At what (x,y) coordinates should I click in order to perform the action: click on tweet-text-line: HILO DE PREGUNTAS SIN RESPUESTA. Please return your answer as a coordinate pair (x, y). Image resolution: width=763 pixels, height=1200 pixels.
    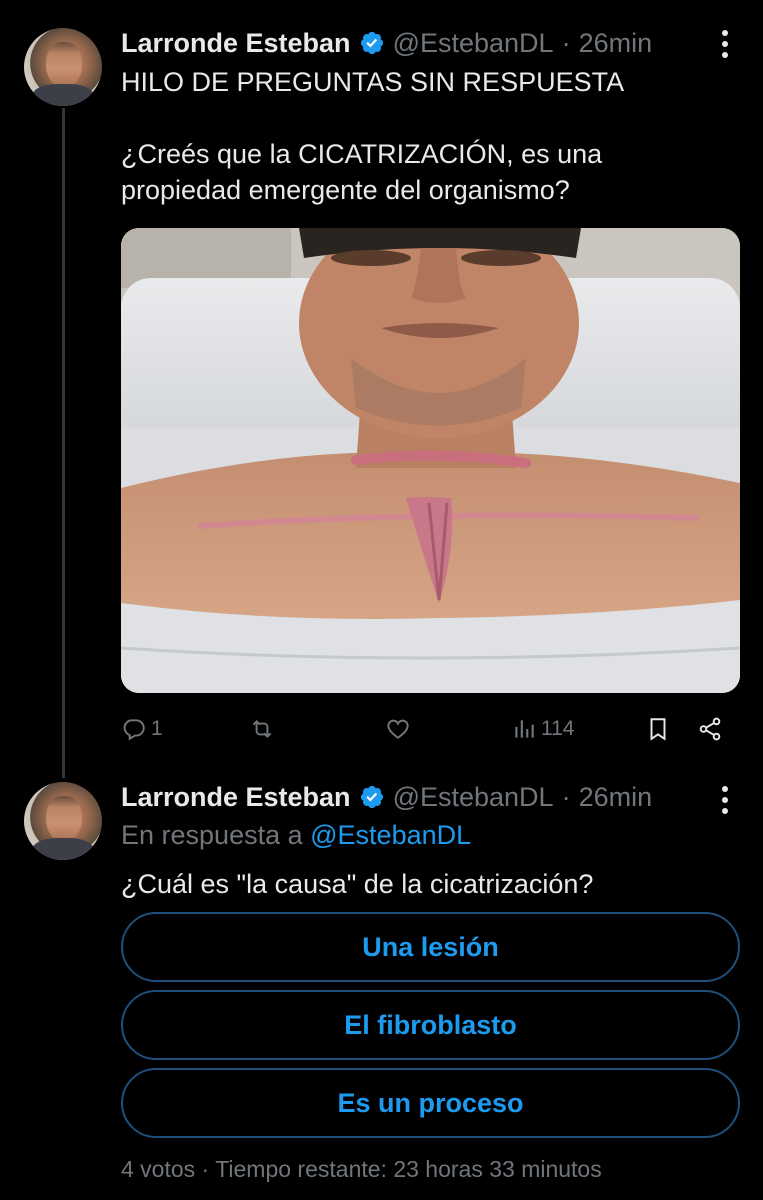
    Looking at the image, I should click on (373, 82).